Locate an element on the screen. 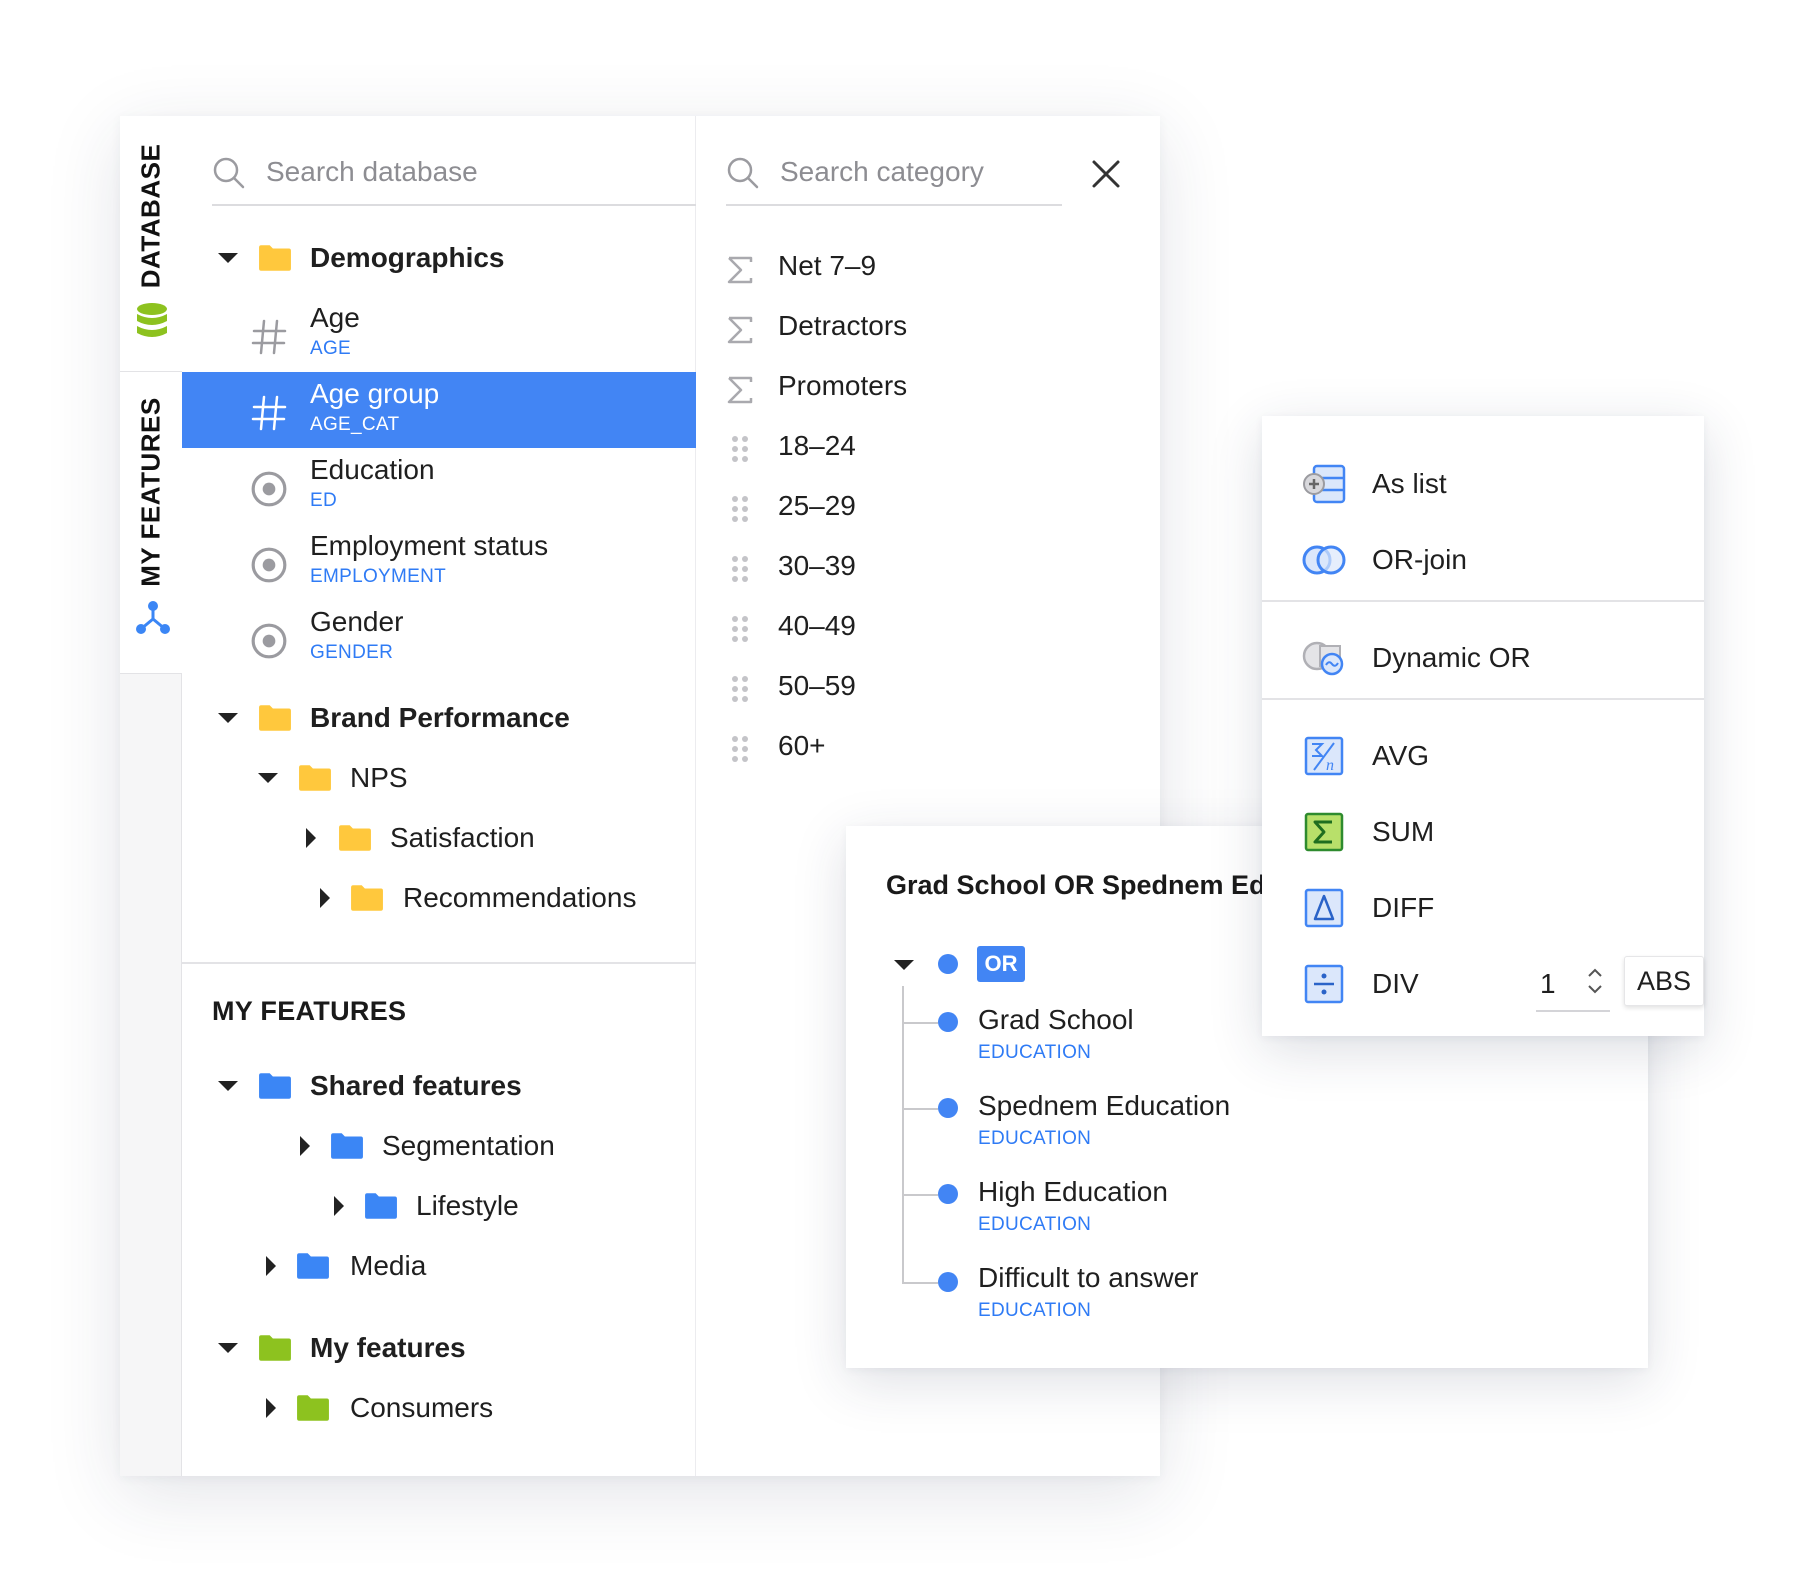 This screenshot has height=1588, width=1814. field-education: Education ED is located at coordinates (439, 486).